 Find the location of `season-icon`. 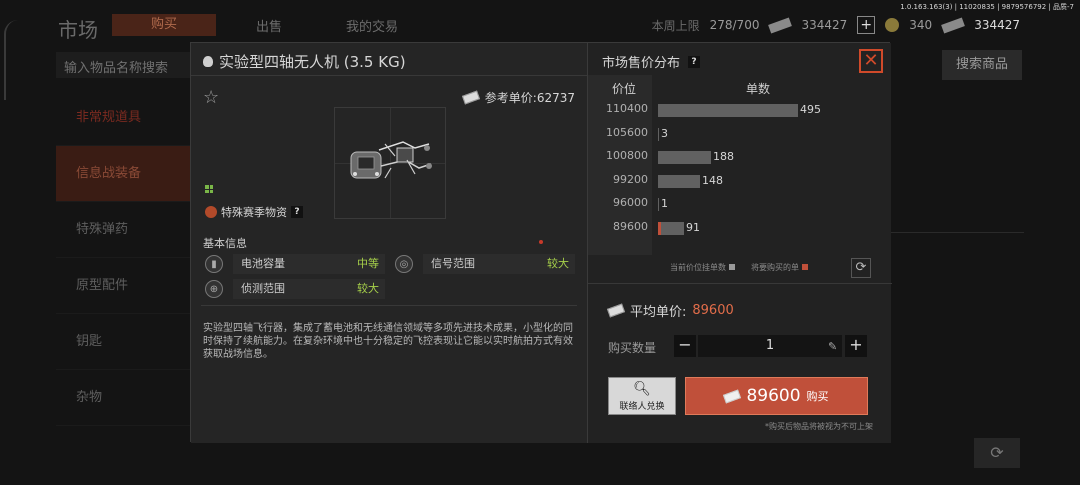

season-icon is located at coordinates (211, 212).